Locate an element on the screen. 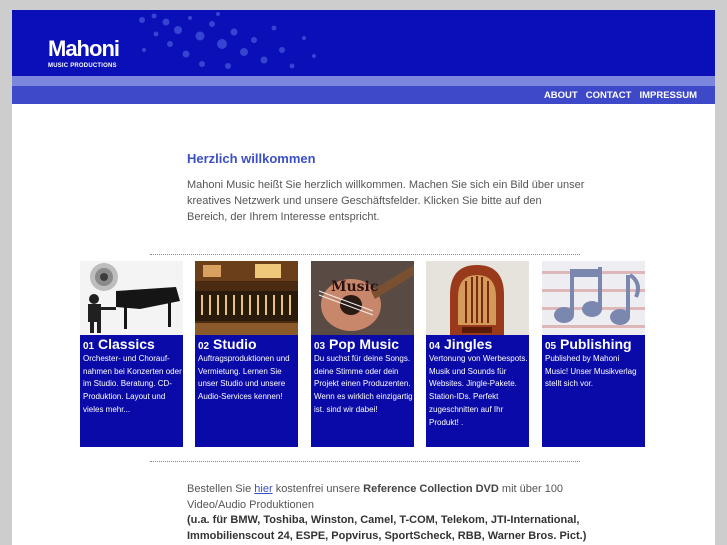  navbar-strip is located at coordinates (363, 81).